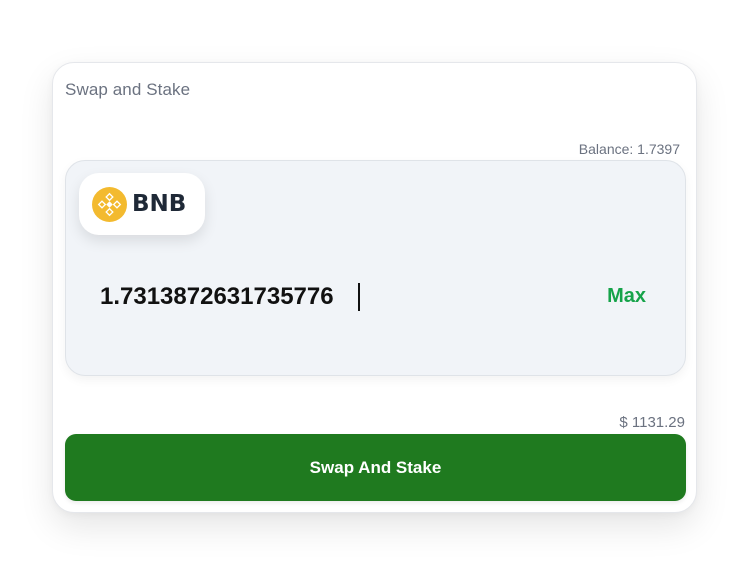 Image resolution: width=750 pixels, height=577 pixels. Describe the element at coordinates (375, 467) in the screenshot. I see `swap-and-stake-button: Swap And Stake` at that location.